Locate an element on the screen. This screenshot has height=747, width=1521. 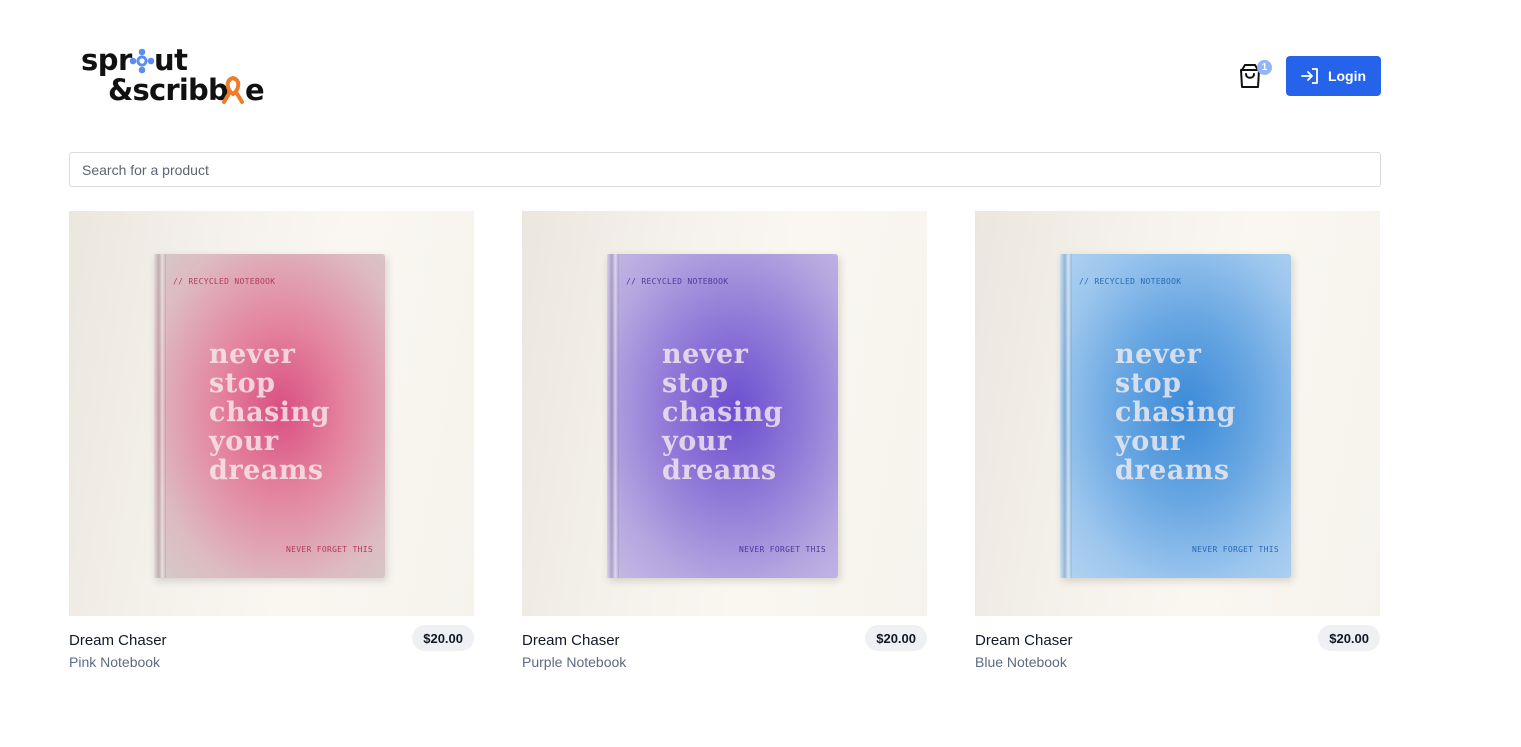
product-variant: Pink Notebook is located at coordinates (115, 662).